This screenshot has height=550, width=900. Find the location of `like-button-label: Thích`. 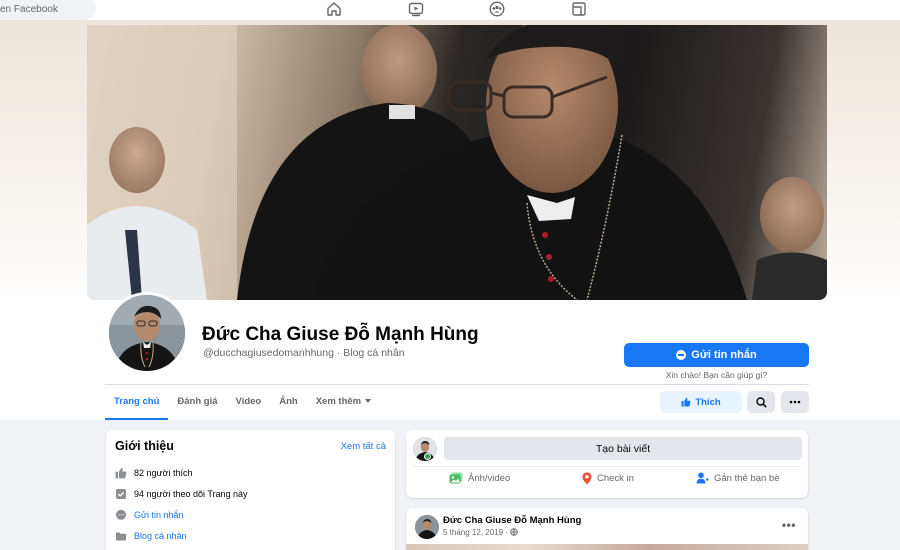

like-button-label: Thích is located at coordinates (708, 402).